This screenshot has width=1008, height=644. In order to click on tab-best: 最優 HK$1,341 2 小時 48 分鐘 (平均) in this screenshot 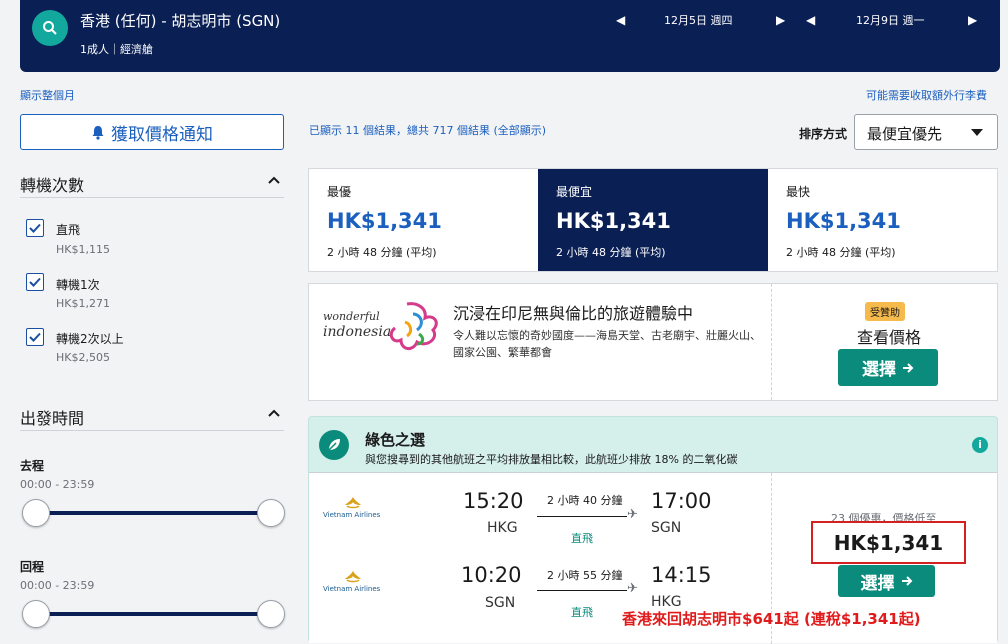, I will do `click(424, 220)`.